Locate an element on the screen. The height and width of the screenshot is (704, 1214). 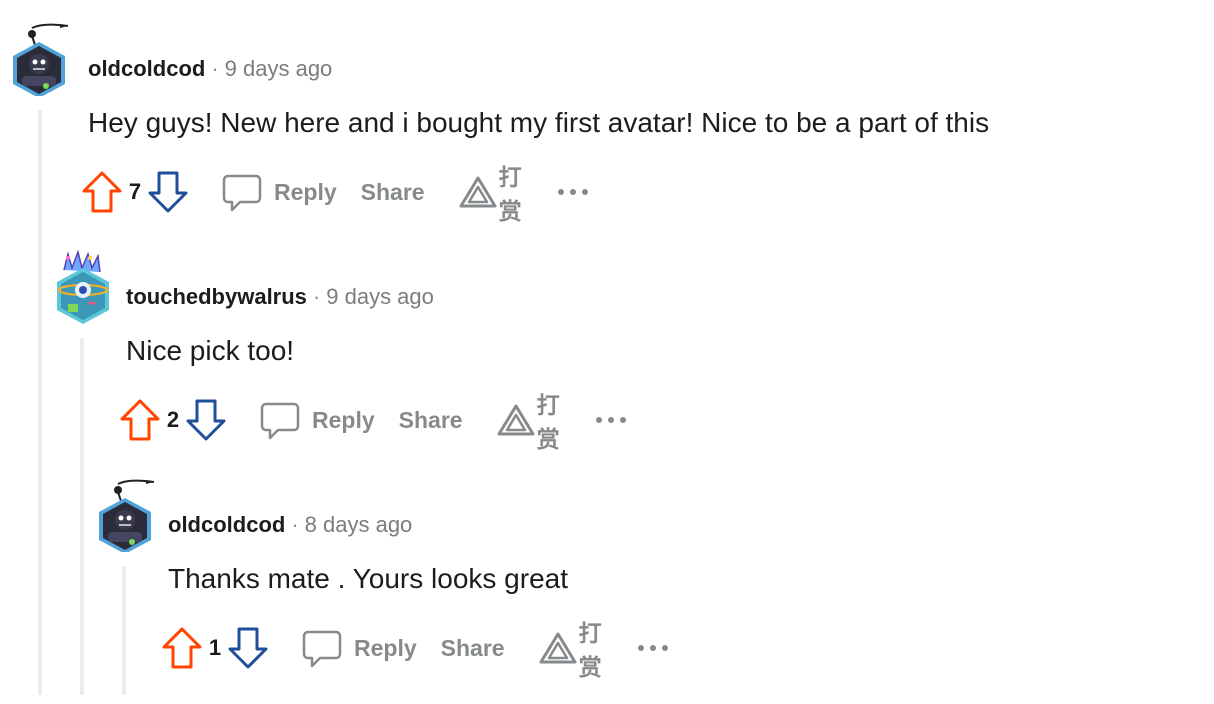
comment-actions: 7 Reply Share 打赏 is located at coordinates (335, 194).